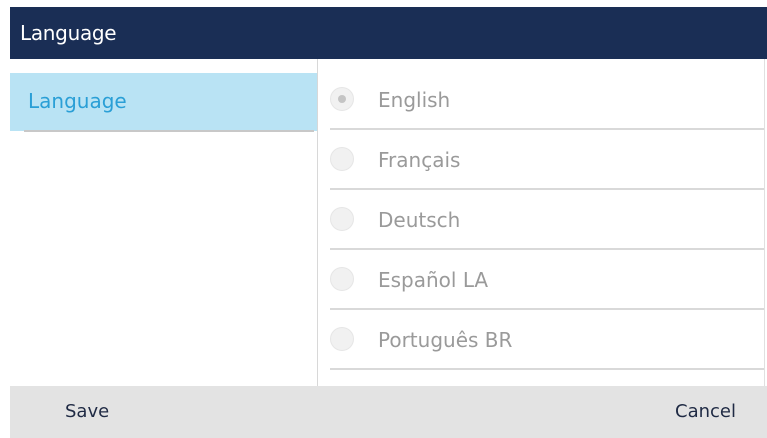 The width and height of the screenshot is (767, 438). Describe the element at coordinates (414, 100) in the screenshot. I see `language-option-label: English` at that location.